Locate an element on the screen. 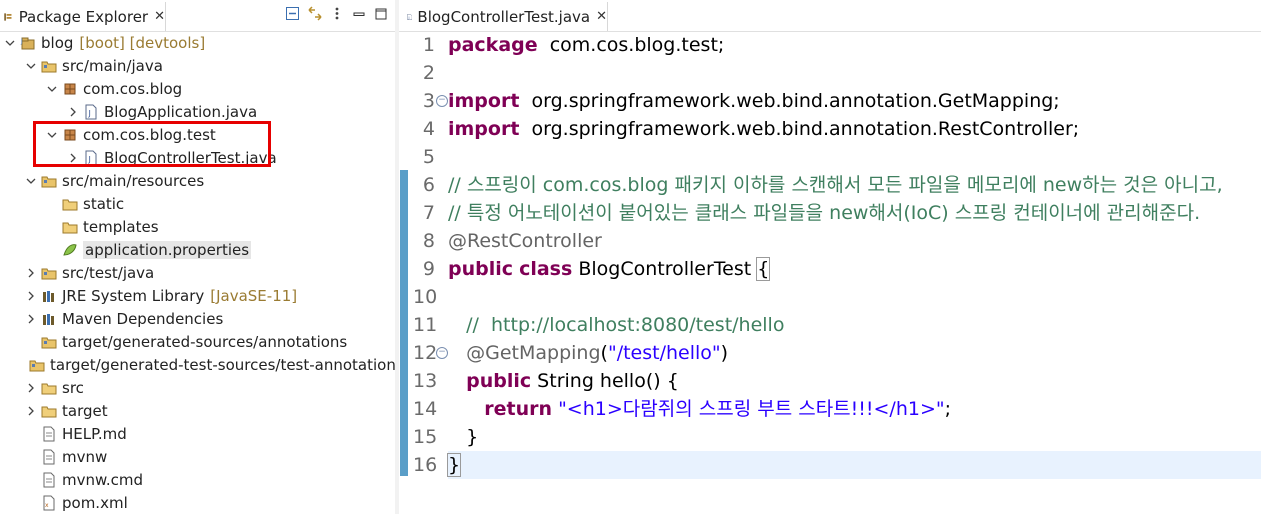 Image resolution: width=1261 pixels, height=514 pixels. svg-text: J is located at coordinates (89, 113).